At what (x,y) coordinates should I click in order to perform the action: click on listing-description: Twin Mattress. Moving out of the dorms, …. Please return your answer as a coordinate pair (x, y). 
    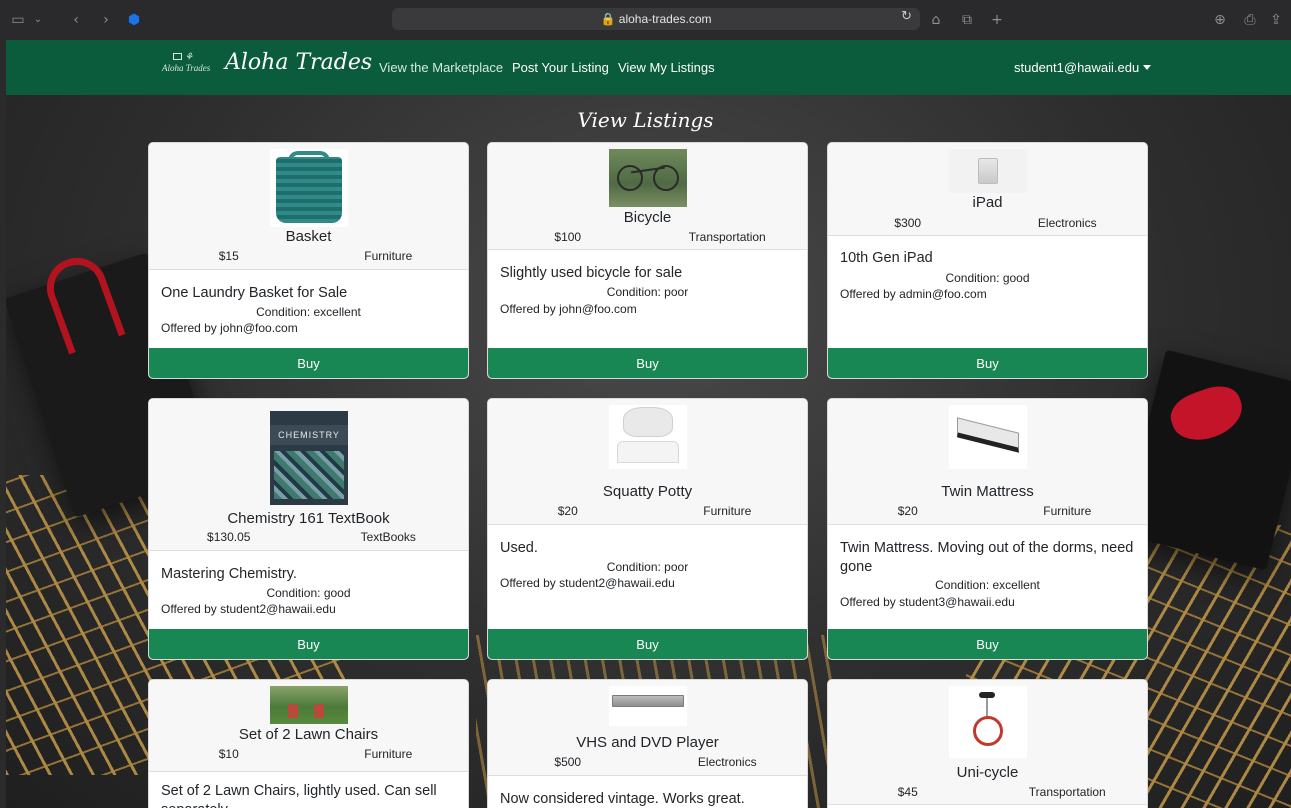
    Looking at the image, I should click on (987, 557).